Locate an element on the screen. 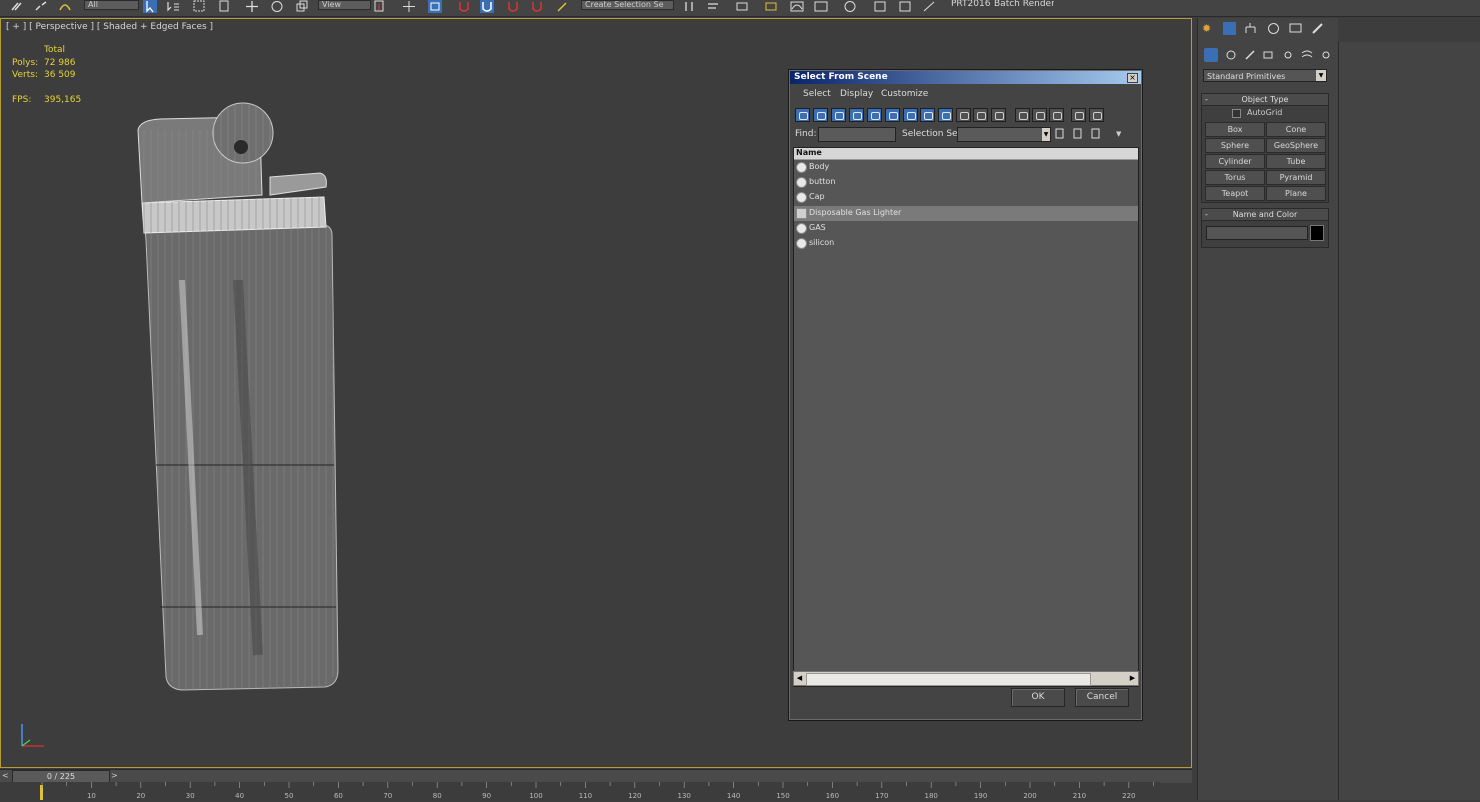  filter-toggle-button is located at coordinates (1078, 115).